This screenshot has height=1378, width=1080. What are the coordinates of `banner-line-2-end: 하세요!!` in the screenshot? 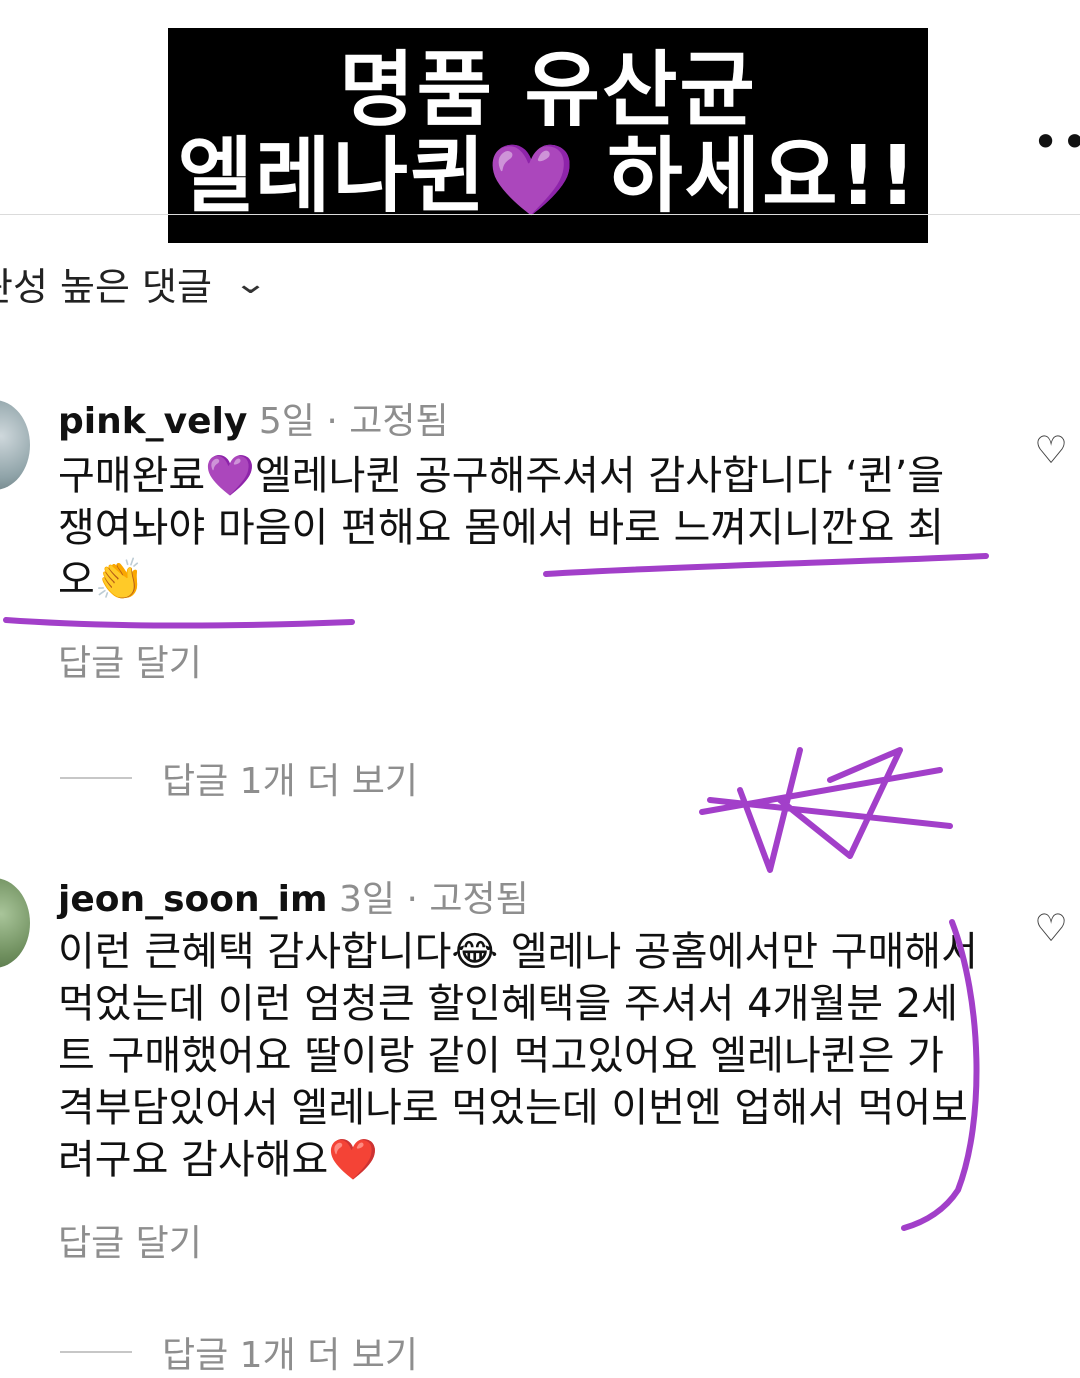 It's located at (763, 176).